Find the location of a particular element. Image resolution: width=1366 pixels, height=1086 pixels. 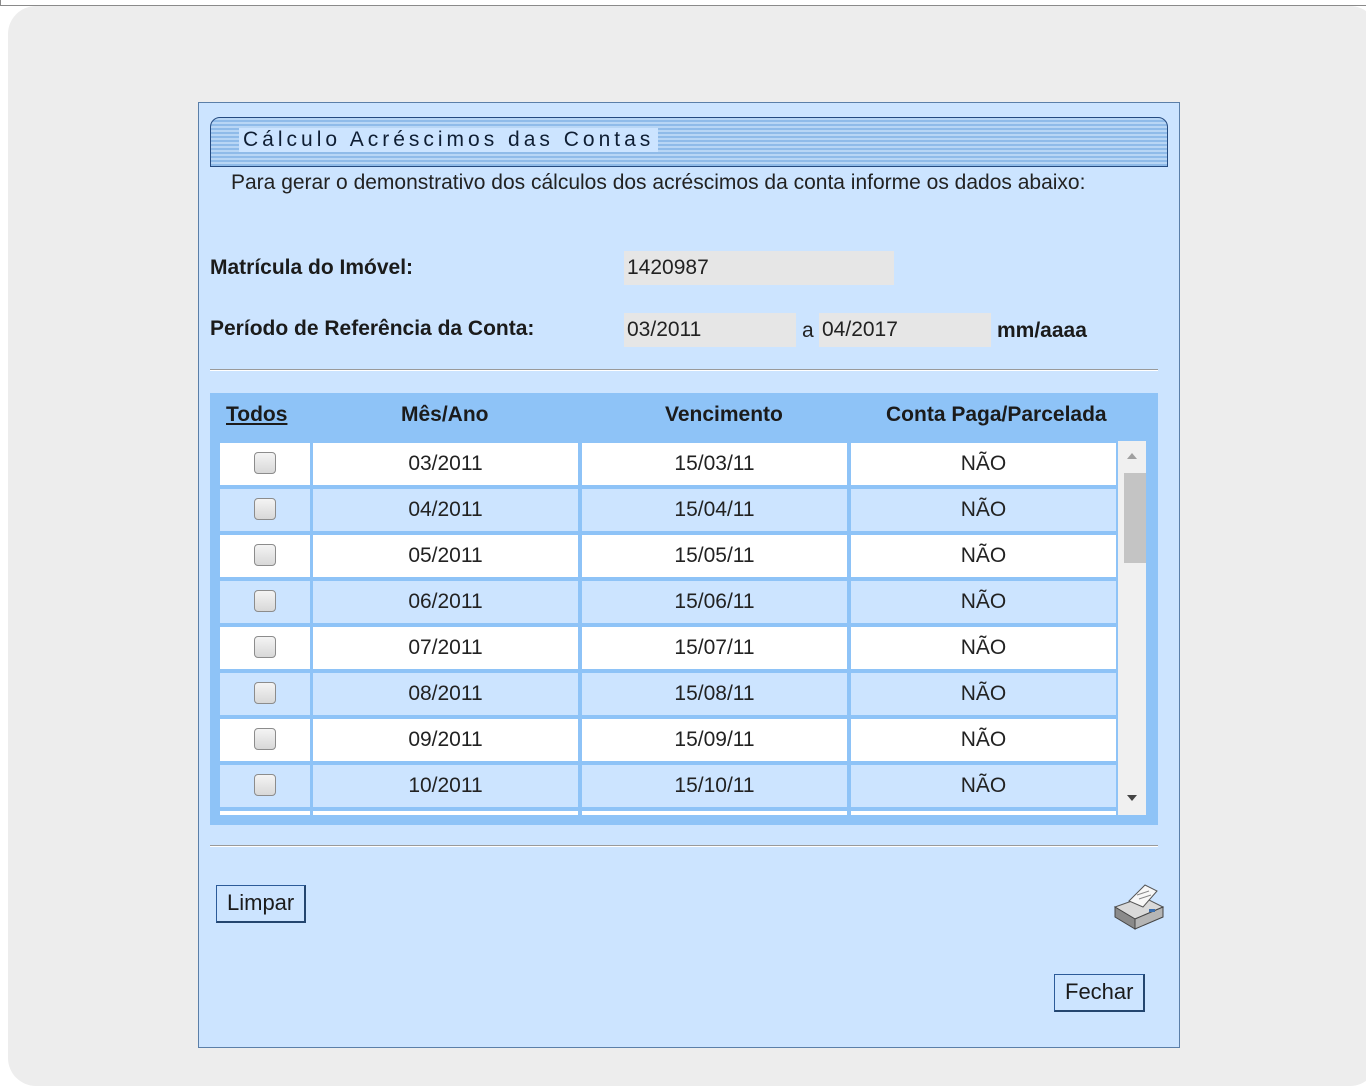

periodo-label: Período de Referência da Conta: is located at coordinates (372, 328).